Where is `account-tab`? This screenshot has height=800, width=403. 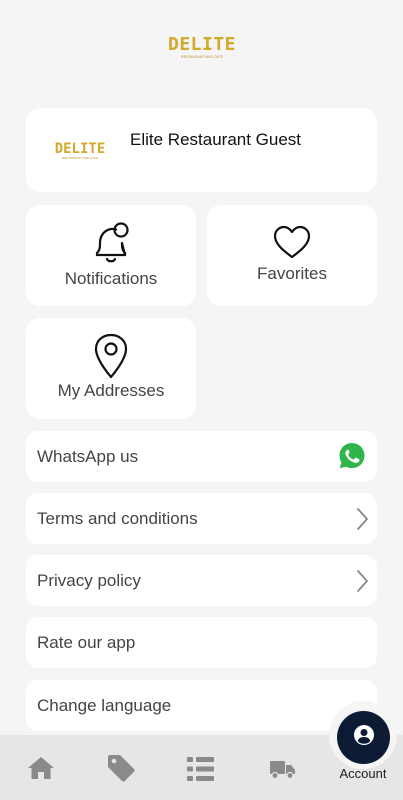
account-tab is located at coordinates (363, 737).